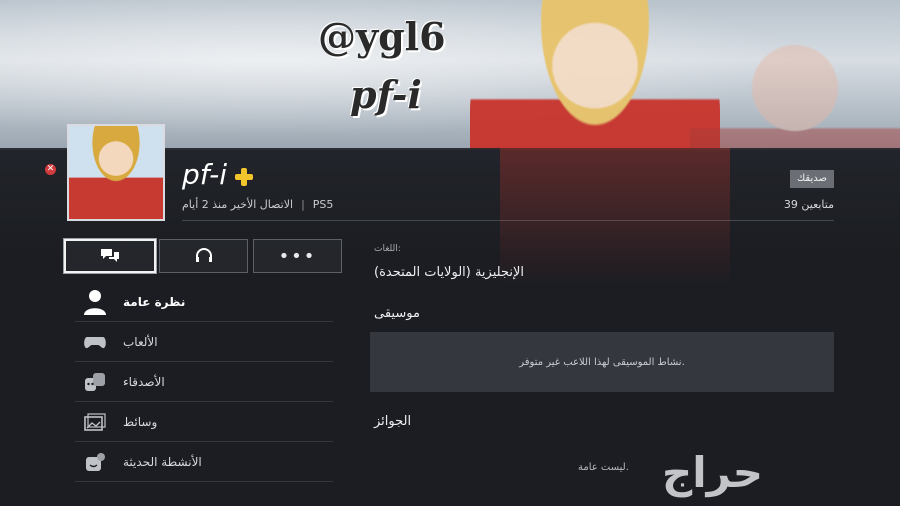  I want to click on more-icon: •••, so click(297, 256).